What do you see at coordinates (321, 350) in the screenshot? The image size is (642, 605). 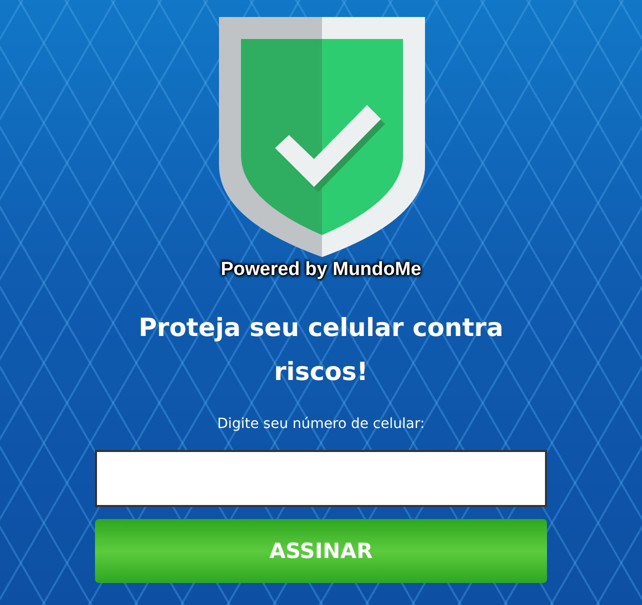 I see `page-heading: Proteja seu celular contra riscos!` at bounding box center [321, 350].